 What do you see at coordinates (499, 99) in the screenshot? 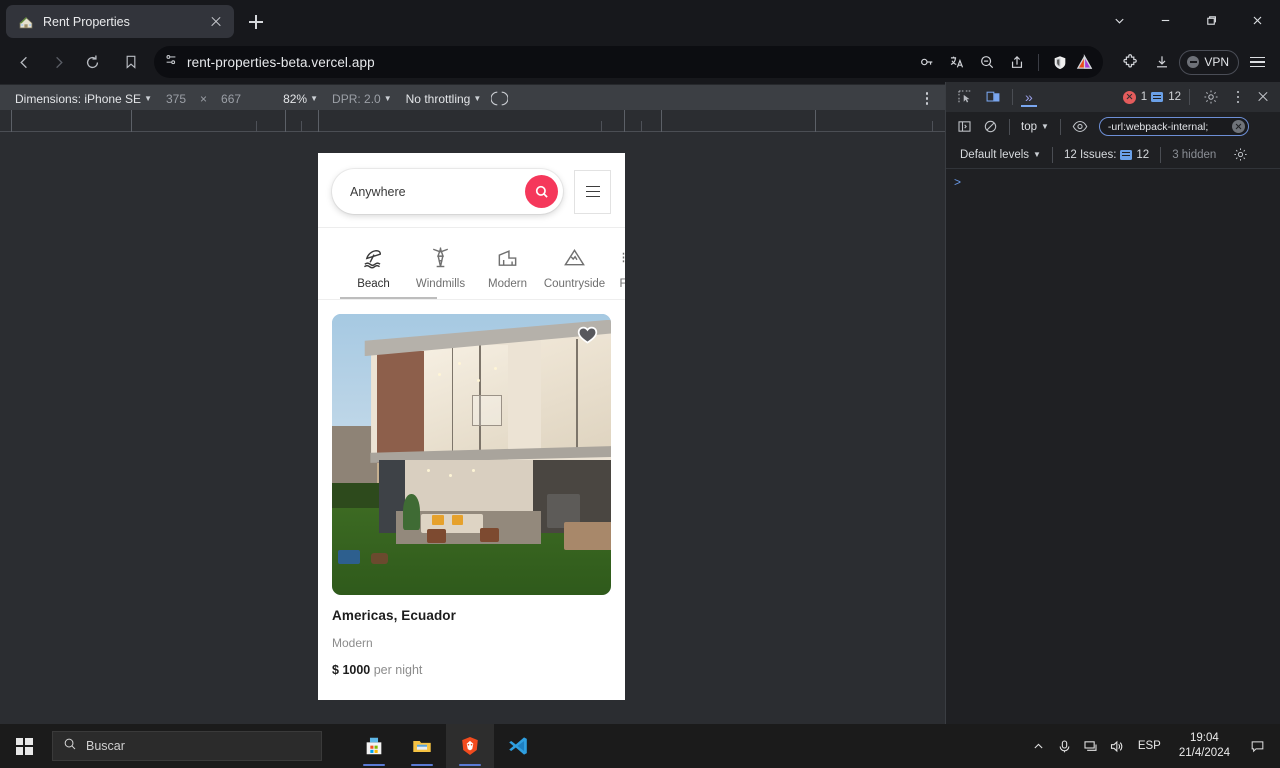
I see `rotate-device-icon` at bounding box center [499, 99].